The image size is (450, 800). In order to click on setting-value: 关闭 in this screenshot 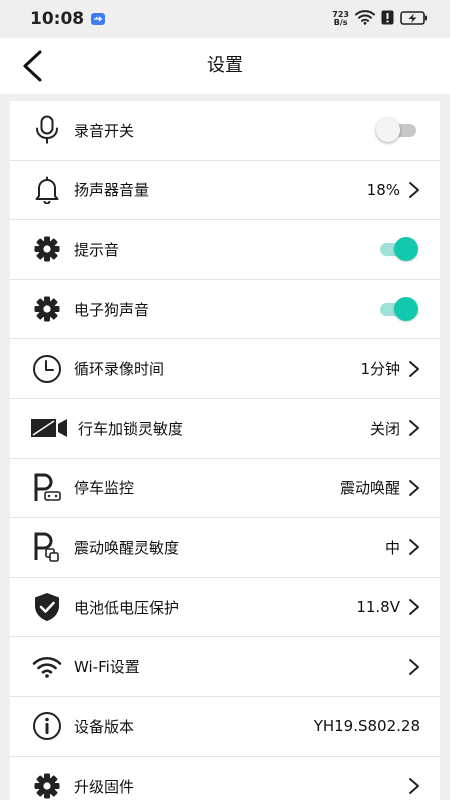, I will do `click(384, 428)`.